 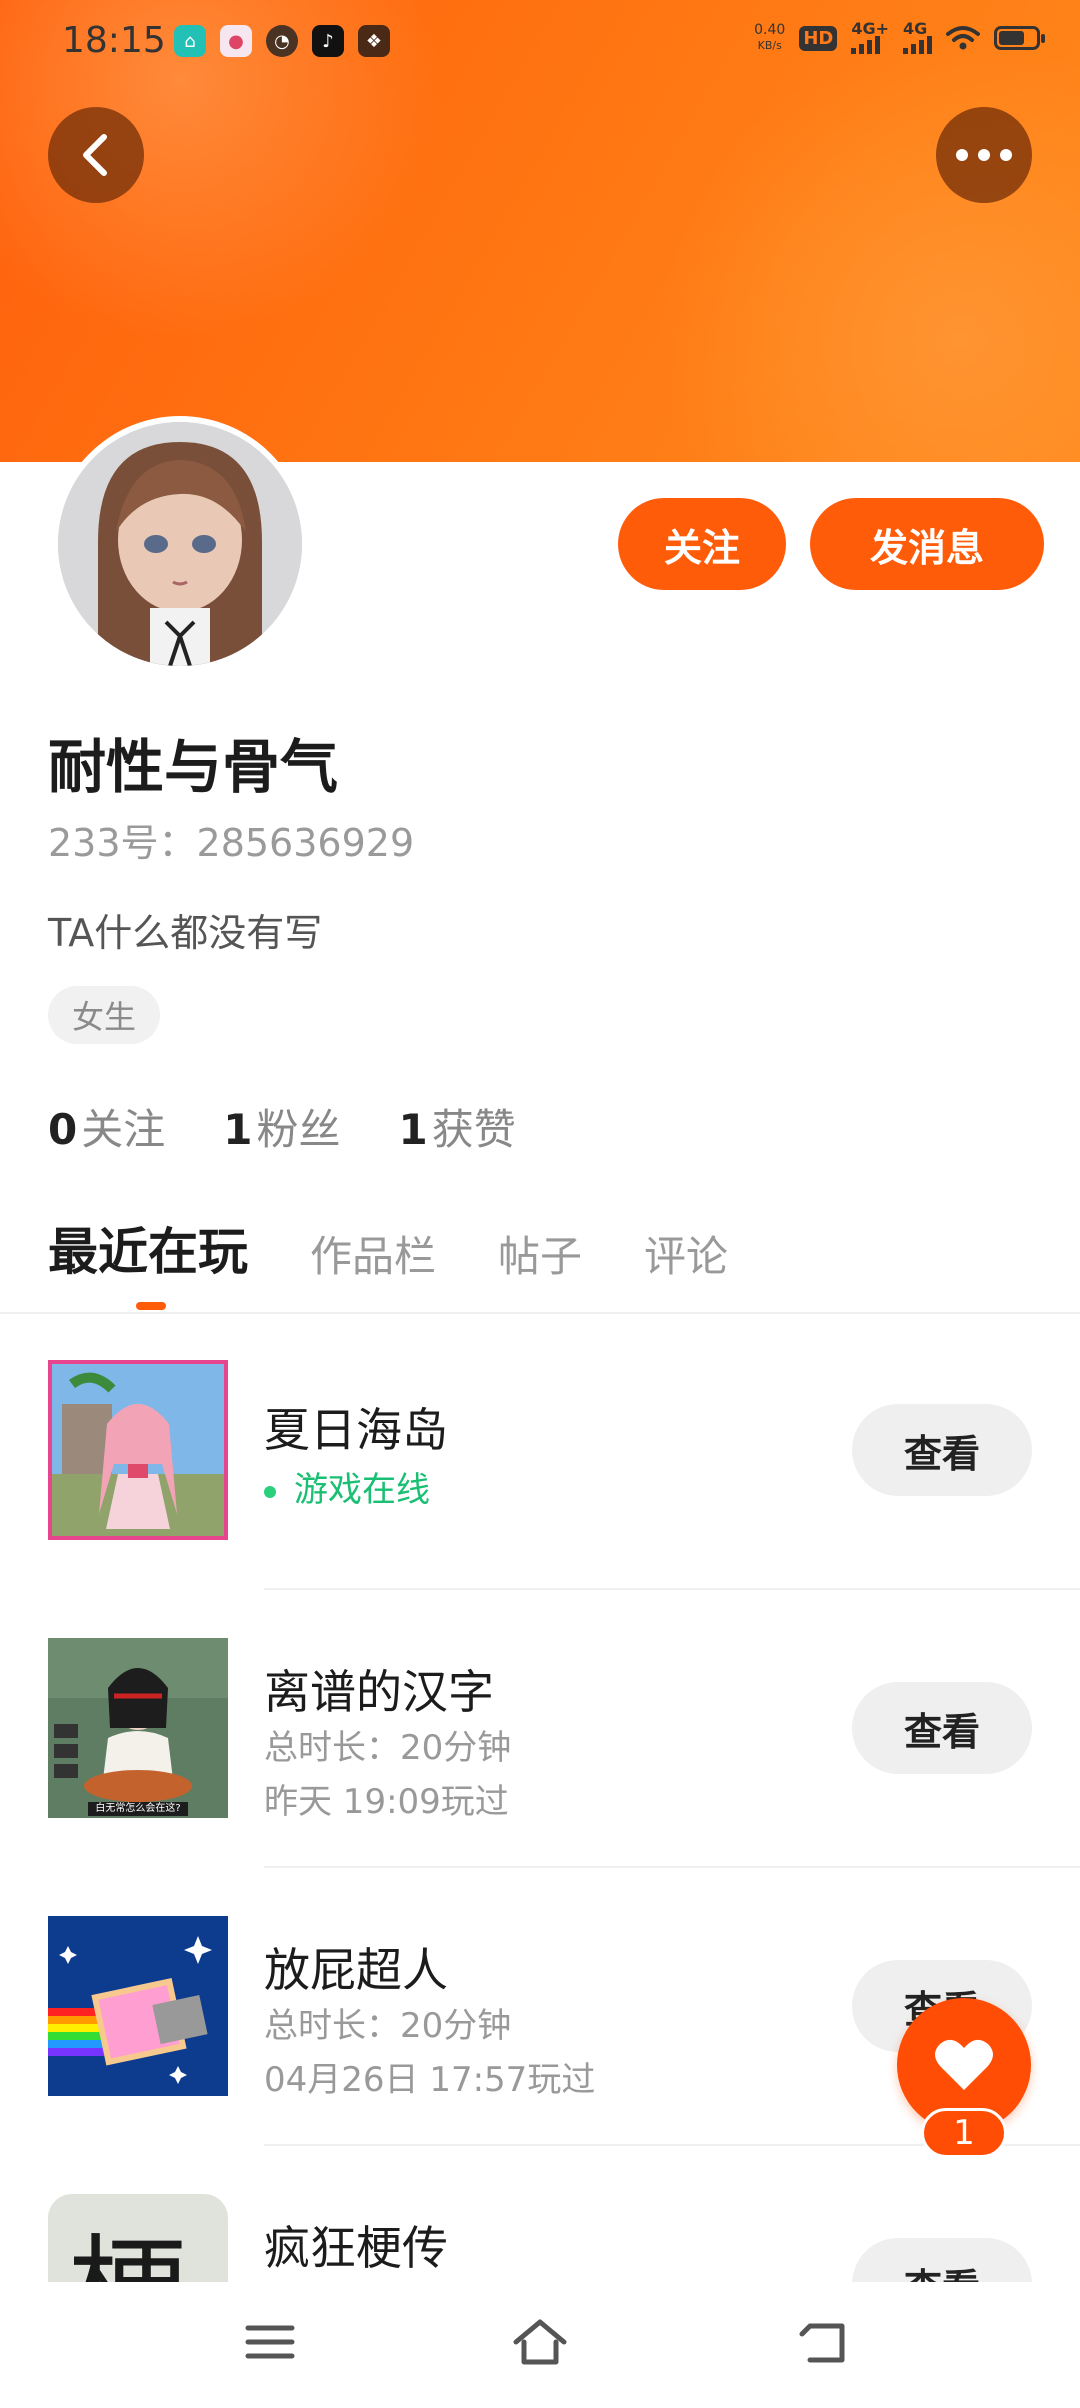 I want to click on send-message-button: 发消息, so click(x=927, y=544).